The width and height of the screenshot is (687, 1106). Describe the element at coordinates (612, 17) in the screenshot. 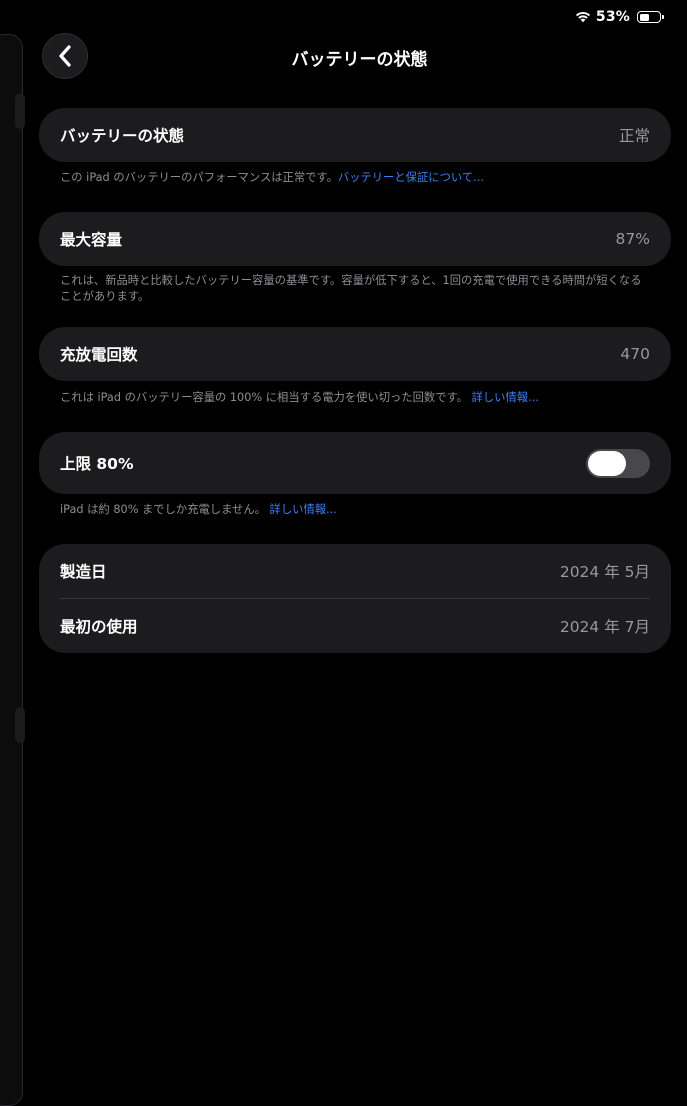

I see `battery-percentage: 53%` at that location.